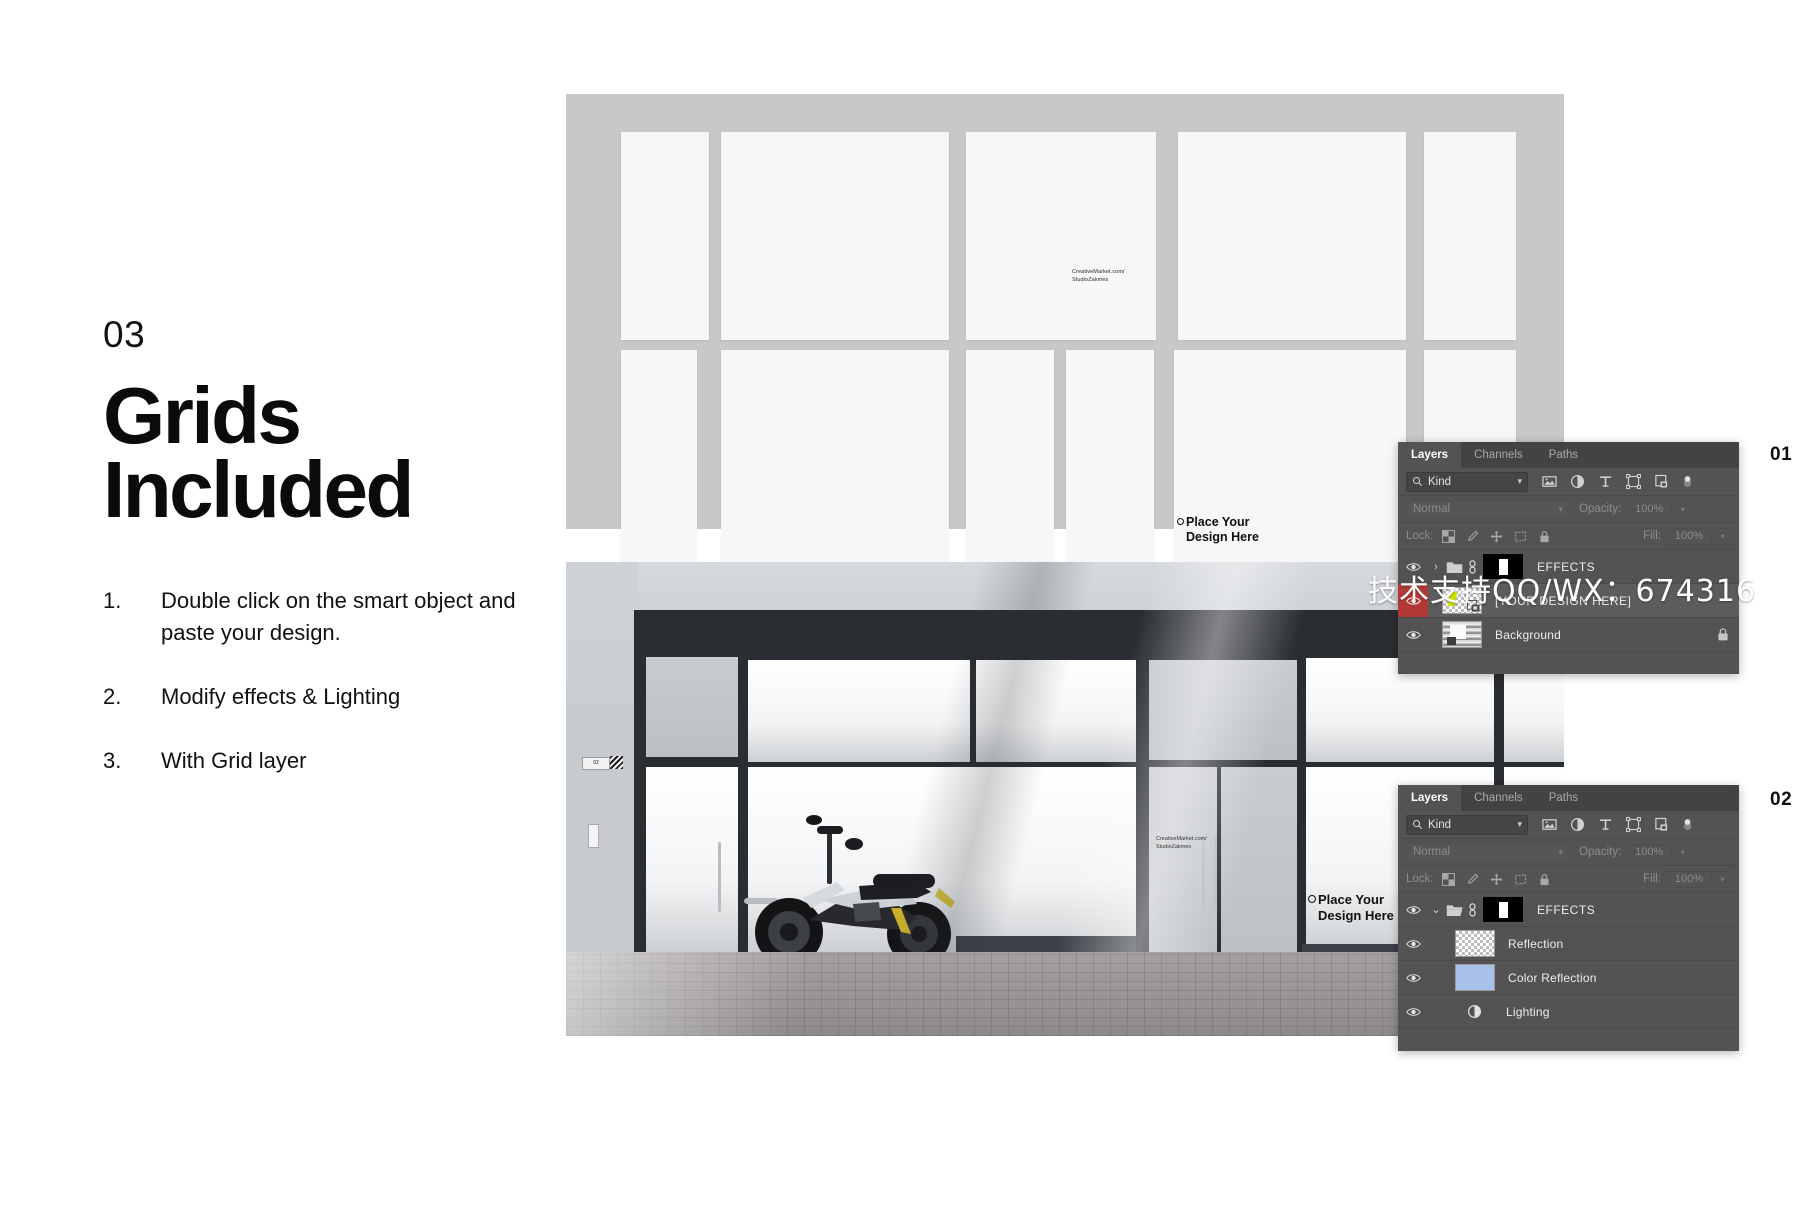  I want to click on layer-name: Background, so click(1528, 634).